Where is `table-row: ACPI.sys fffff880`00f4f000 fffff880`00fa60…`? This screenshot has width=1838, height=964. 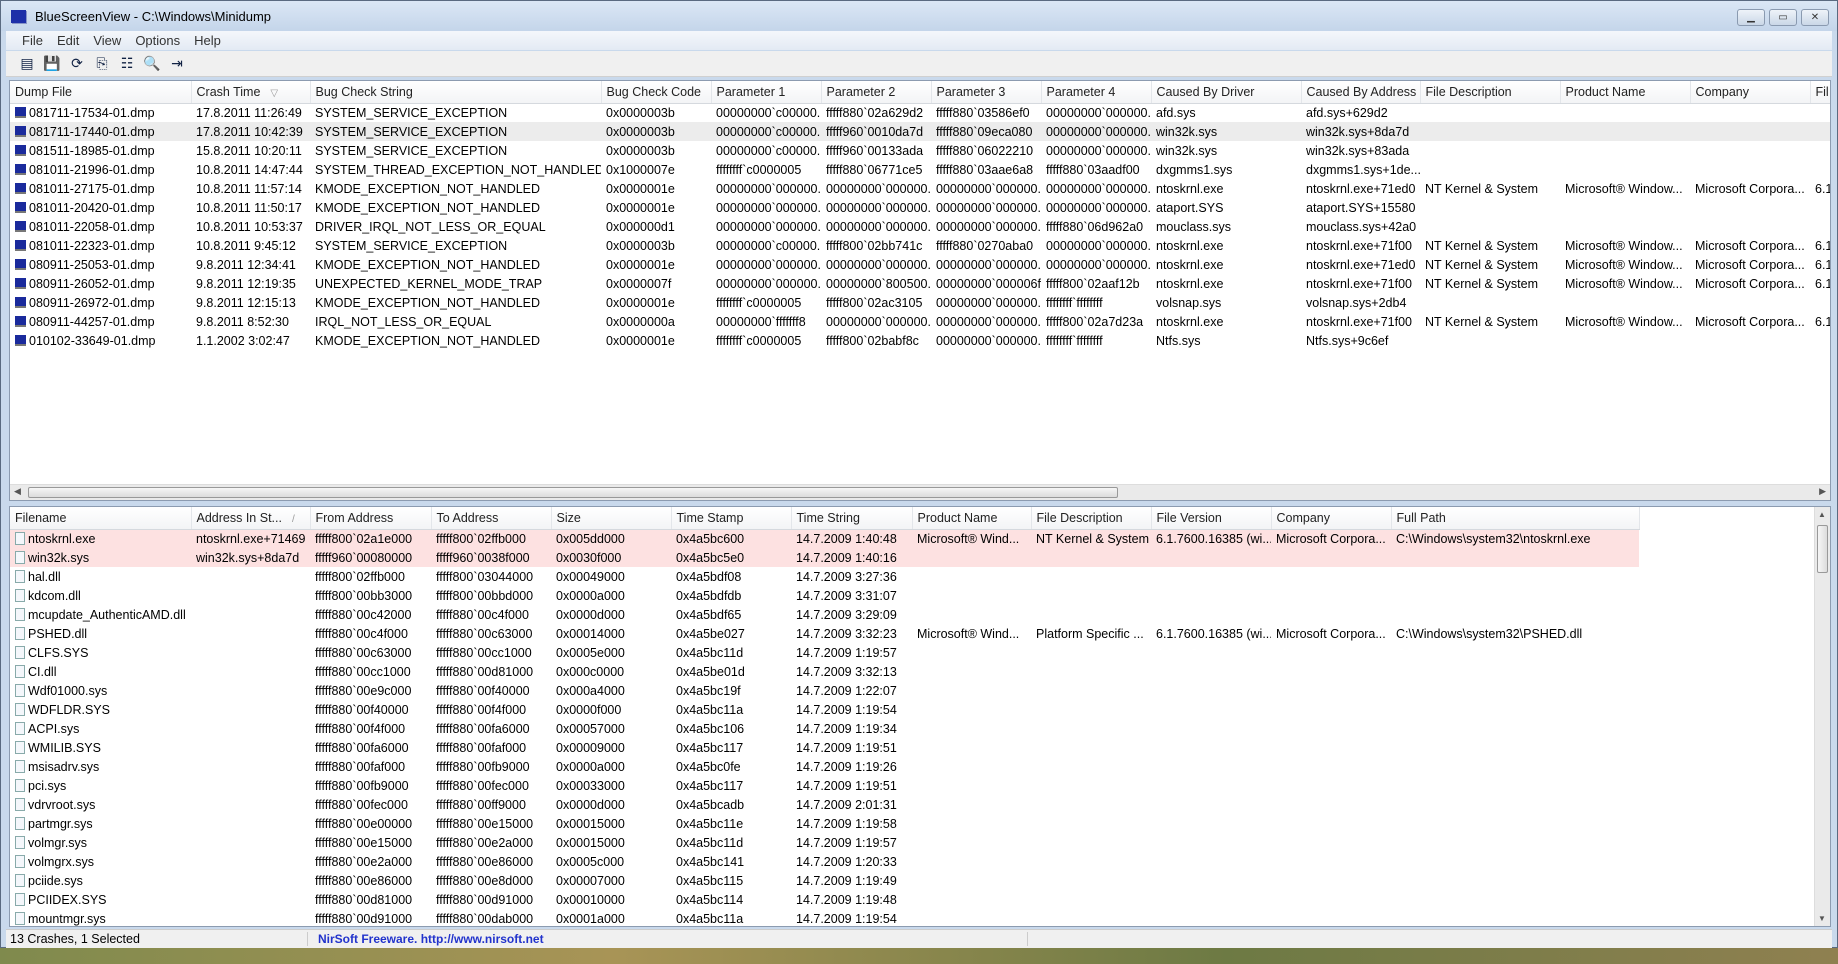
table-row: ACPI.sys fffff880`00f4f000 fffff880`00fa60… is located at coordinates (824, 728).